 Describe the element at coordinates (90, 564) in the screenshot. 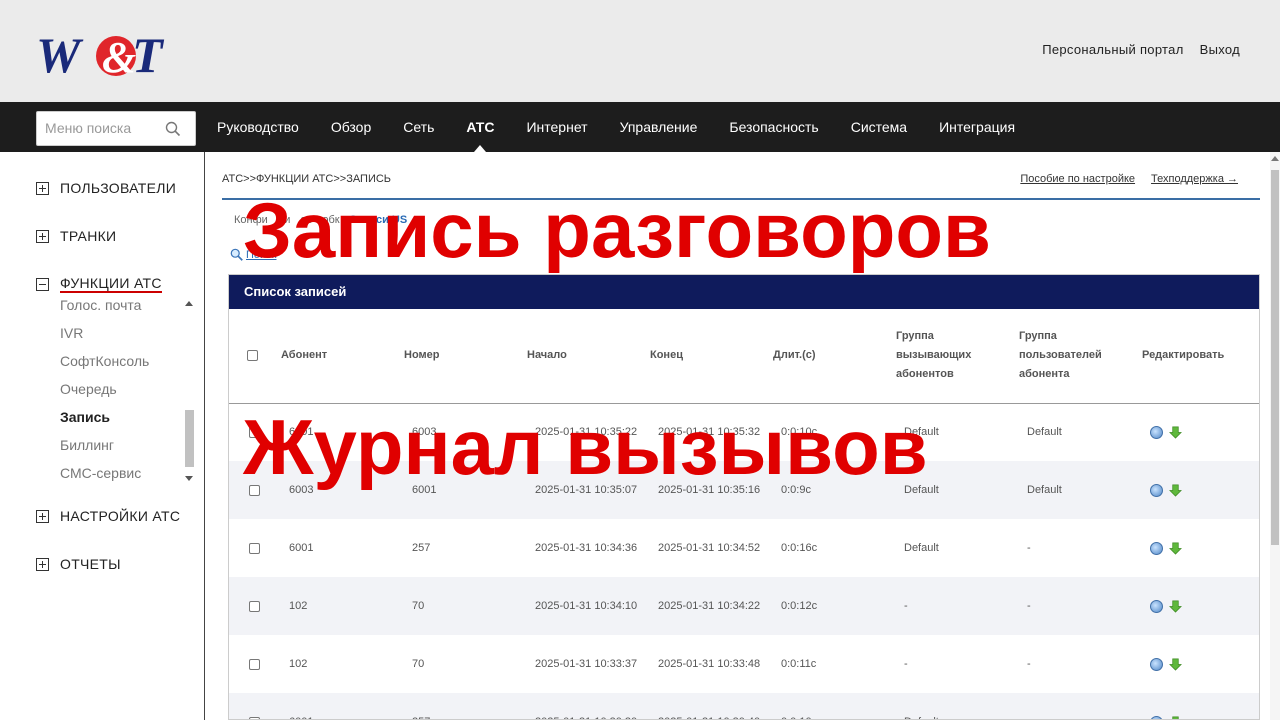

I see `sidebar-group-label: ОТЧЕТЫ` at that location.